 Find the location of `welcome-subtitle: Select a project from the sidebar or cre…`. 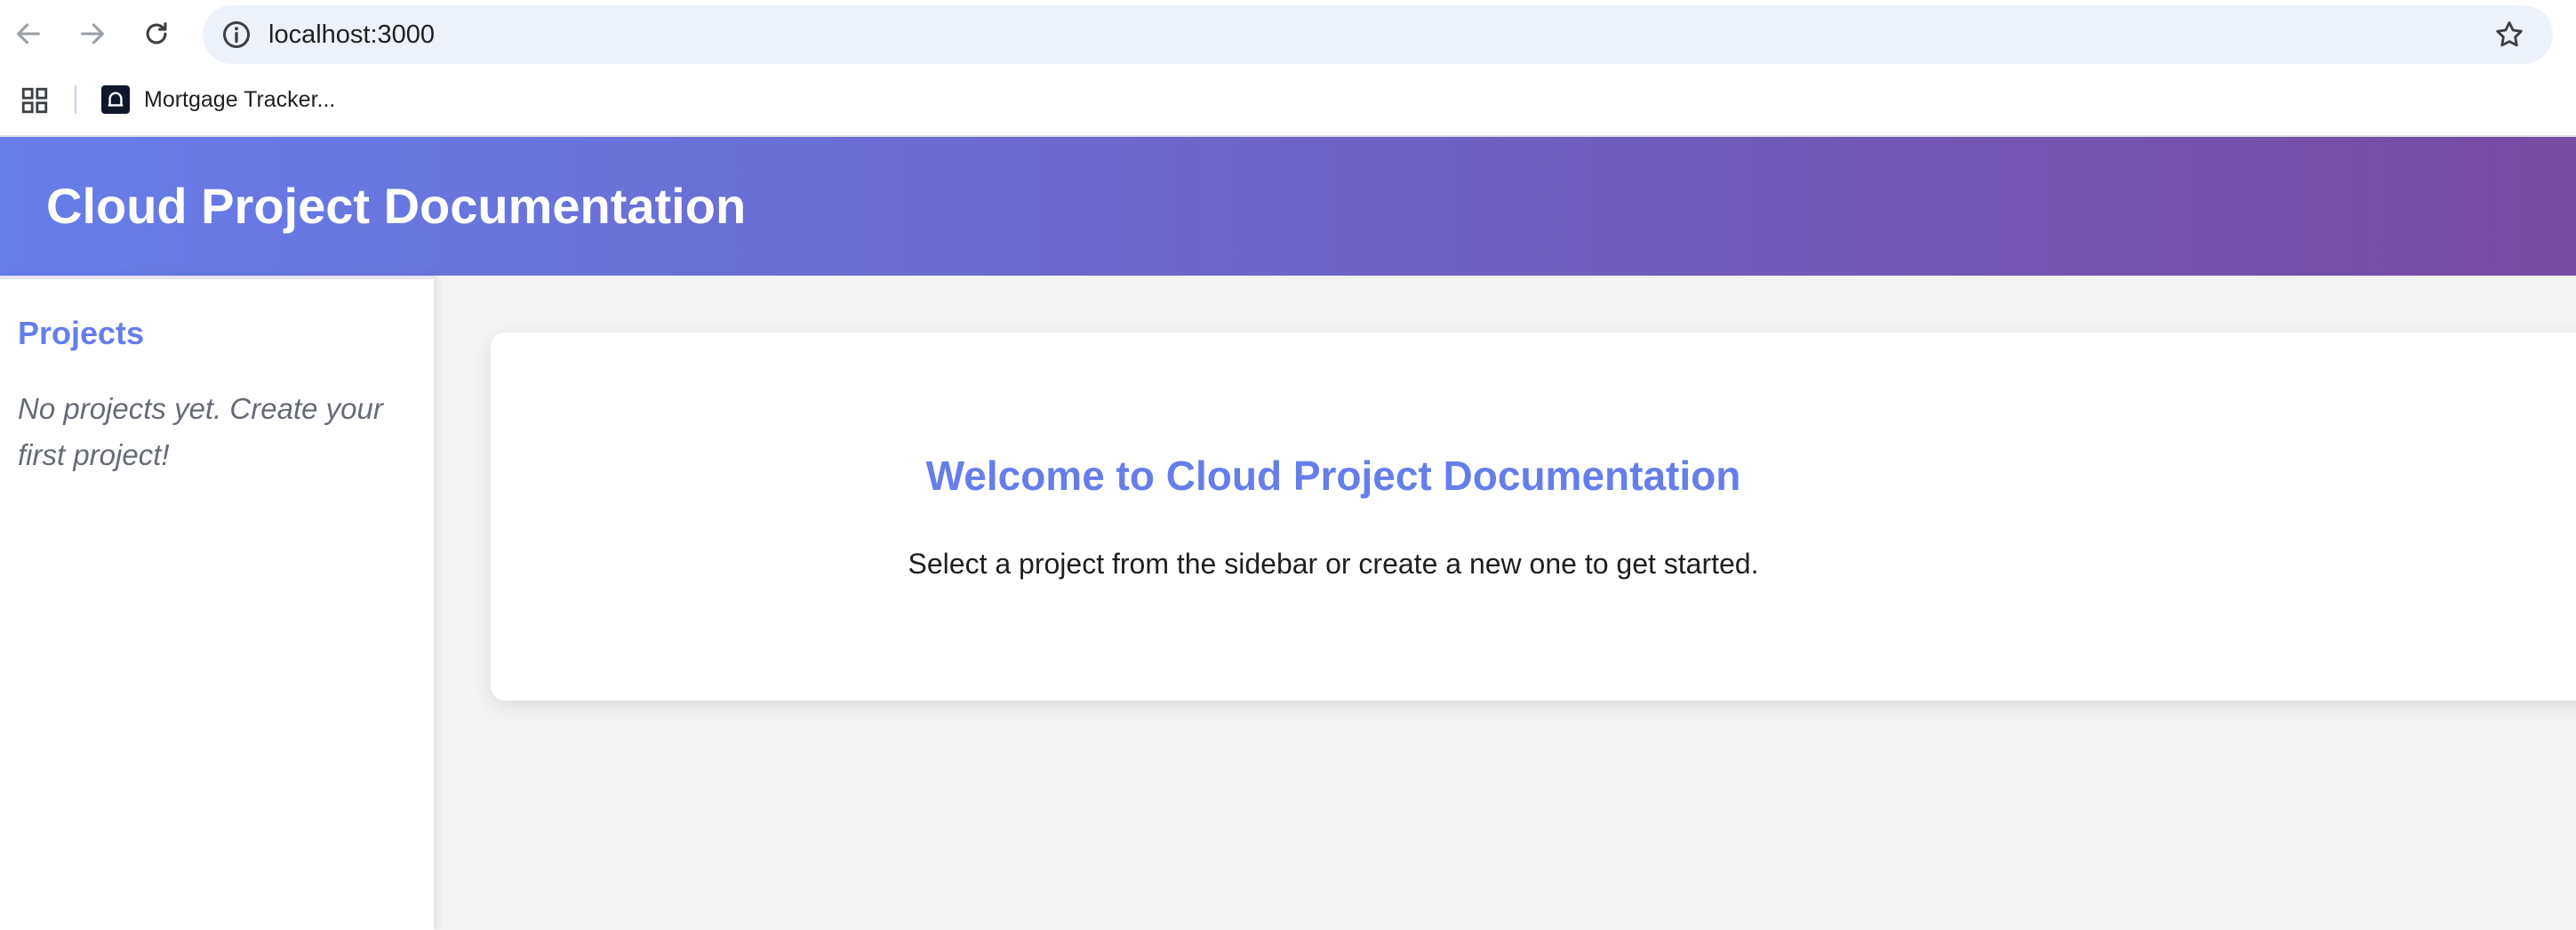

welcome-subtitle: Select a project from the sidebar or cre… is located at coordinates (1333, 564).